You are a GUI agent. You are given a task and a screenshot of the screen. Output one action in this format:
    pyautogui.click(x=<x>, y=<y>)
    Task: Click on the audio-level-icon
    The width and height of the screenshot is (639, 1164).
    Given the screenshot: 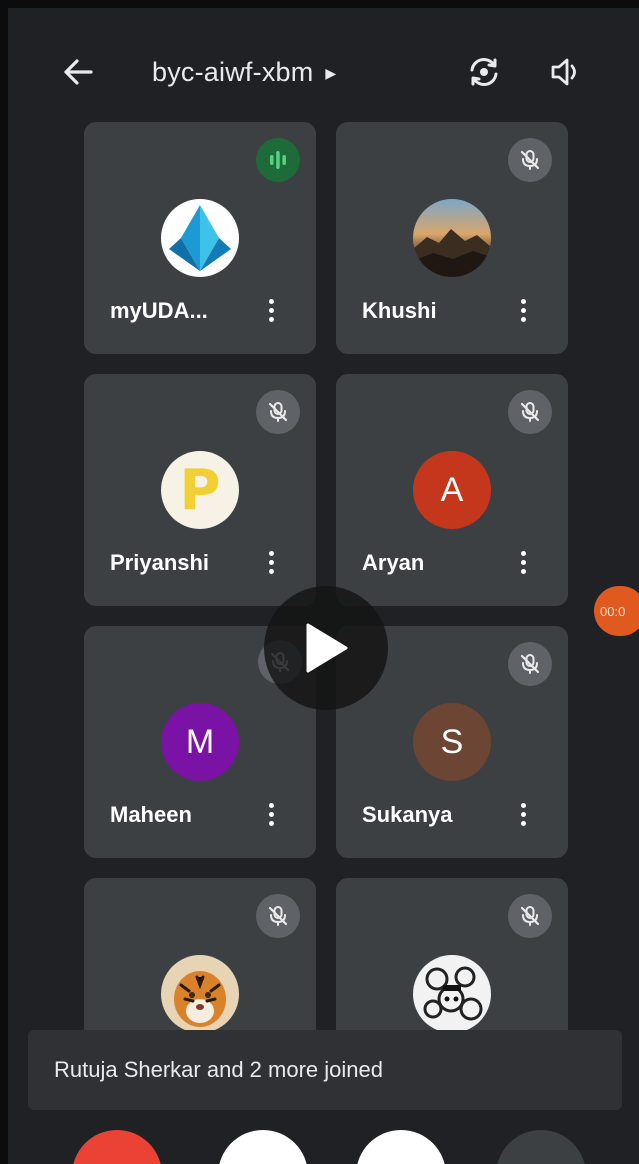 What is the action you would take?
    pyautogui.click(x=278, y=160)
    